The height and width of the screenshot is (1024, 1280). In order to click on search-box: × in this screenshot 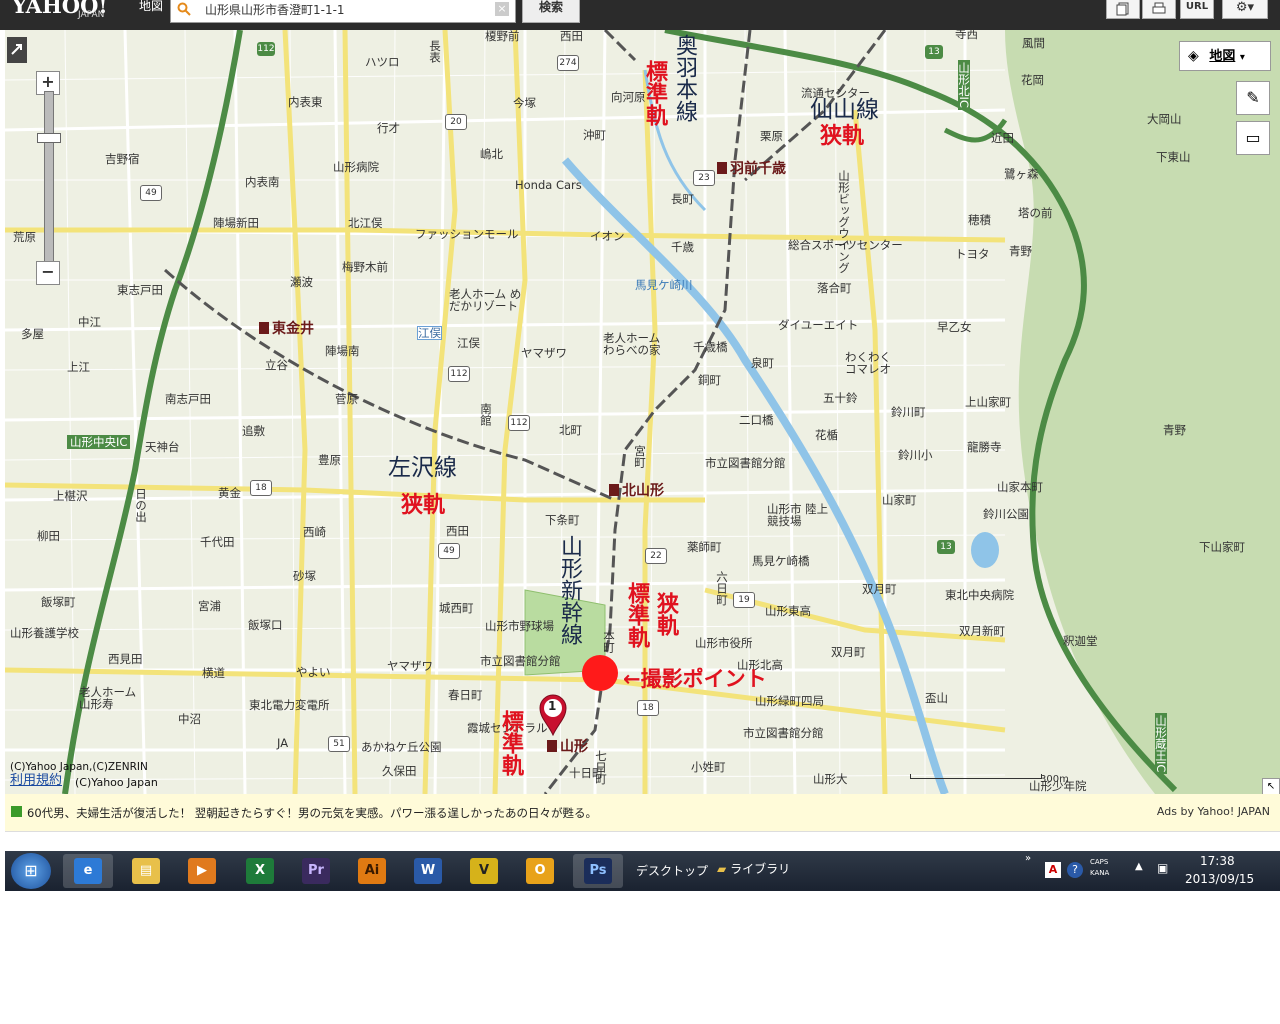, I will do `click(343, 11)`.